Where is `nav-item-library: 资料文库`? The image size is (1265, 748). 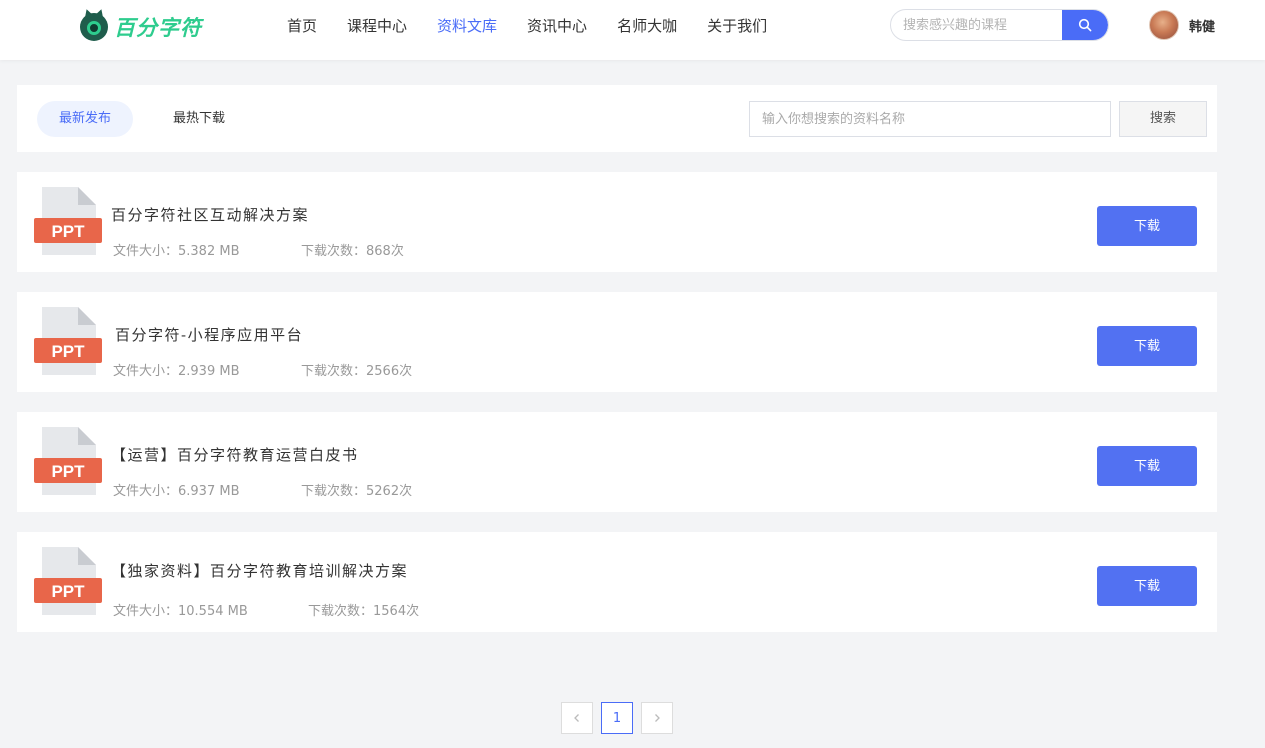 nav-item-library: 资料文库 is located at coordinates (467, 26).